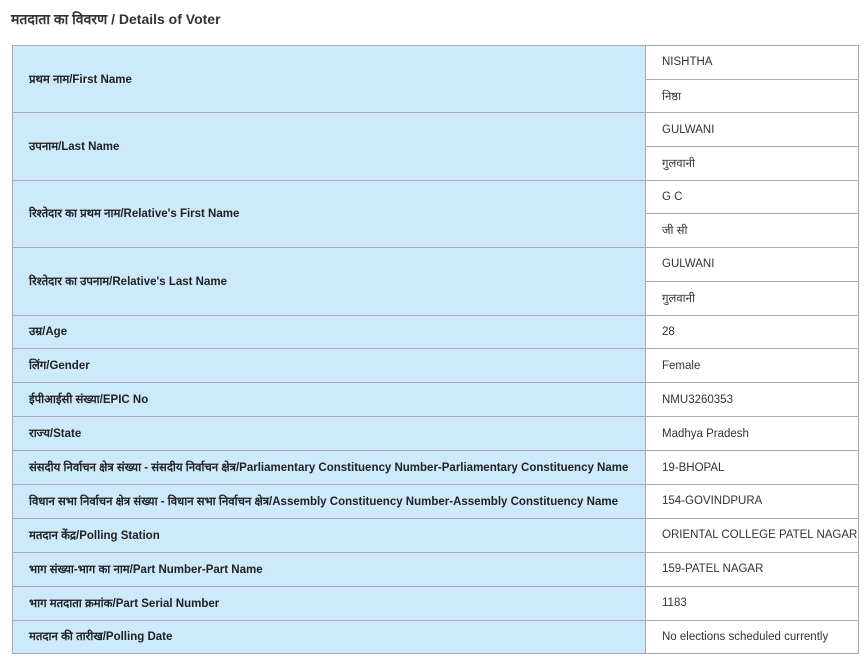  Describe the element at coordinates (752, 603) in the screenshot. I see `field-value: 1183` at that location.